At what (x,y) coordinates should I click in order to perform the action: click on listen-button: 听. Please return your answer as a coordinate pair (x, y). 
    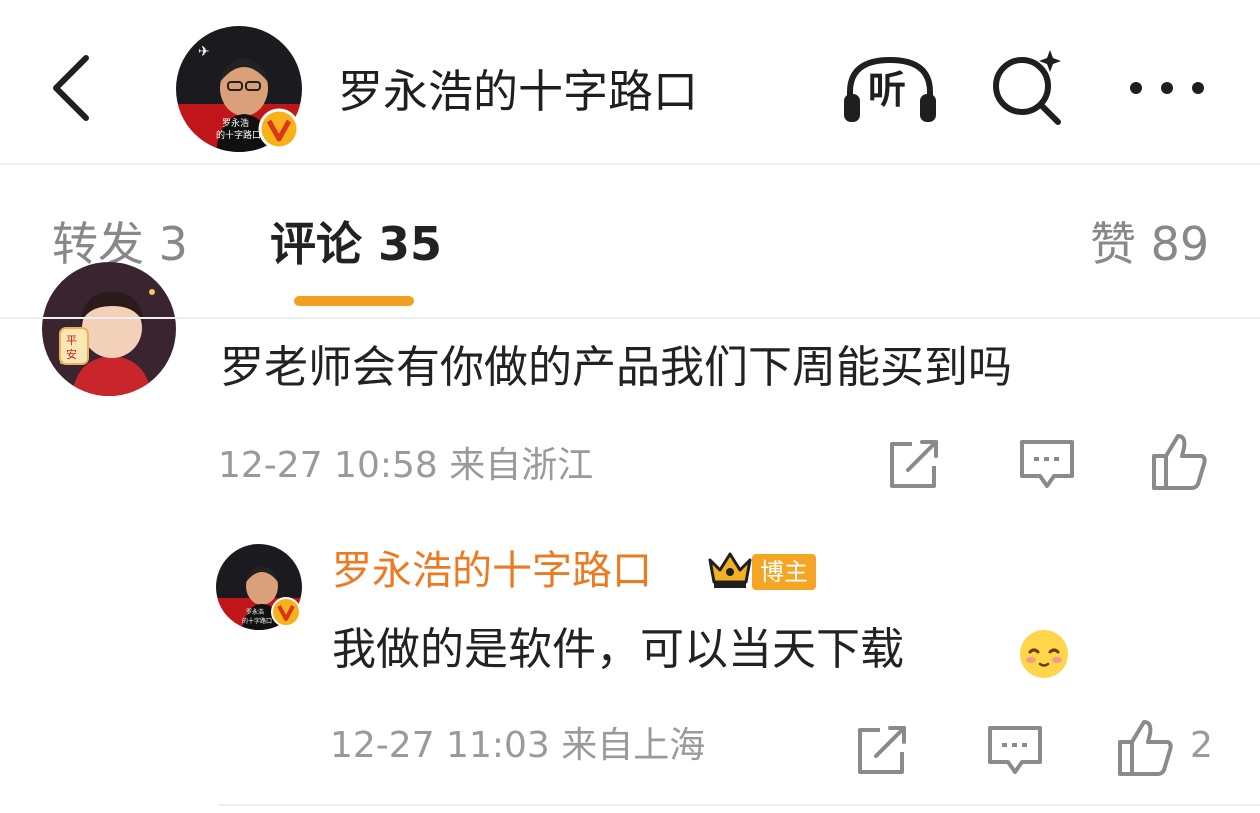
    Looking at the image, I should click on (890, 89).